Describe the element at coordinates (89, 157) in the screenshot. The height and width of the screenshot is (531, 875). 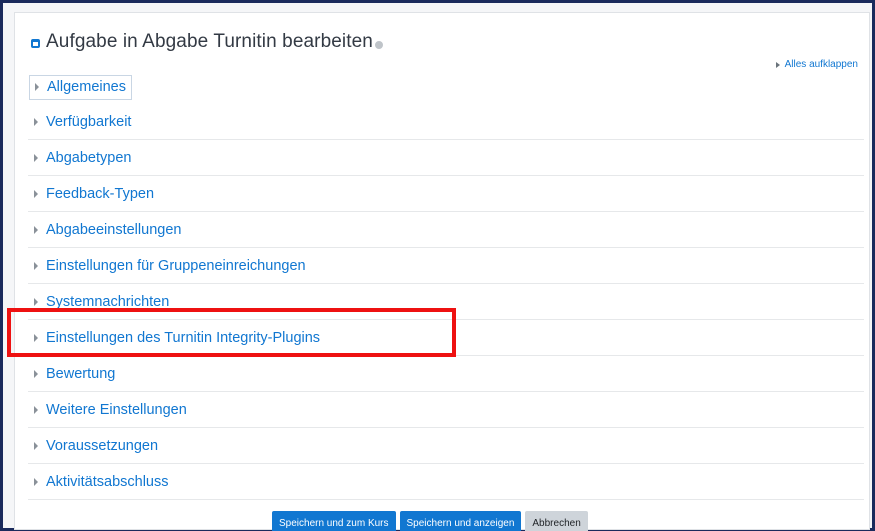
I see `section-label: Abgabetypen` at that location.